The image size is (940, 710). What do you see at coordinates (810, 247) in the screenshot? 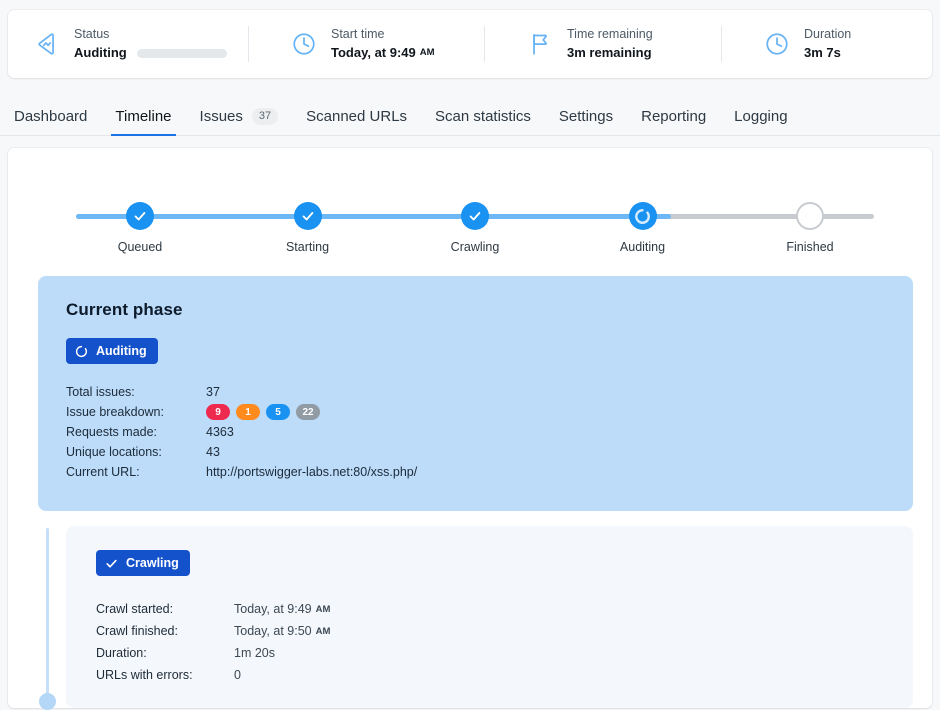
I see `step-label: Finished` at bounding box center [810, 247].